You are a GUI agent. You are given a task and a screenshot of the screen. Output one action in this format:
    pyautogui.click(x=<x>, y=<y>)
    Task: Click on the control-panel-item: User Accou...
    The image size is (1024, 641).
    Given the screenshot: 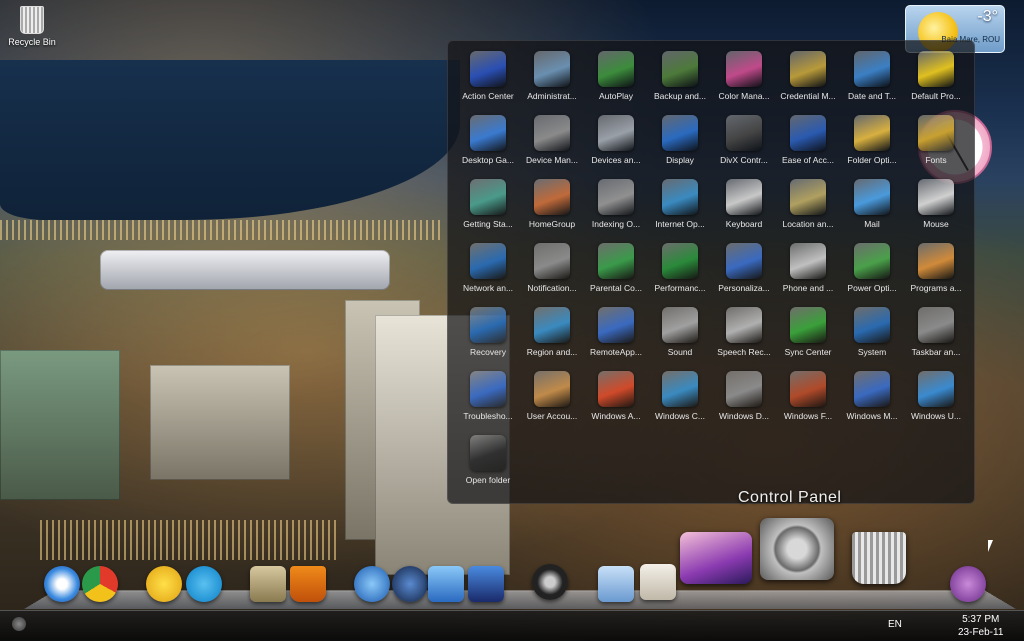 What is the action you would take?
    pyautogui.click(x=552, y=400)
    